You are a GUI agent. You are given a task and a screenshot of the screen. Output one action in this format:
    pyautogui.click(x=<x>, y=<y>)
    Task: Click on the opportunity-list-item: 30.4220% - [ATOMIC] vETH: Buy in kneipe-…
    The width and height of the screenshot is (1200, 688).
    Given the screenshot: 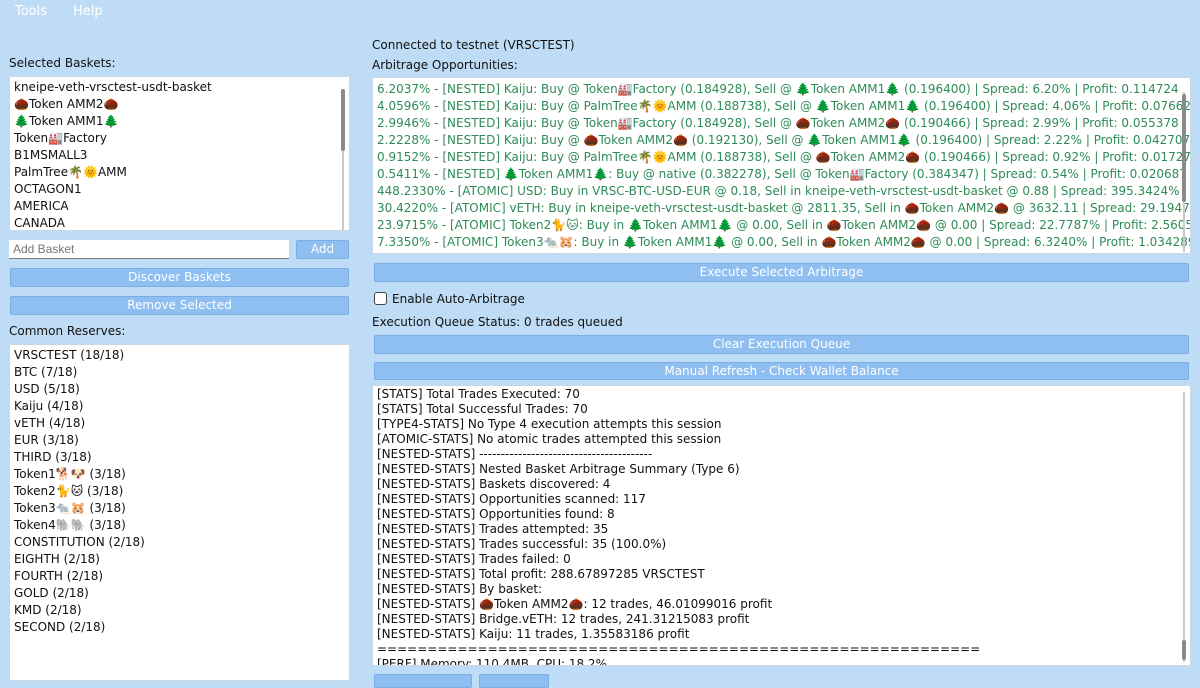 What is the action you would take?
    pyautogui.click(x=781, y=208)
    